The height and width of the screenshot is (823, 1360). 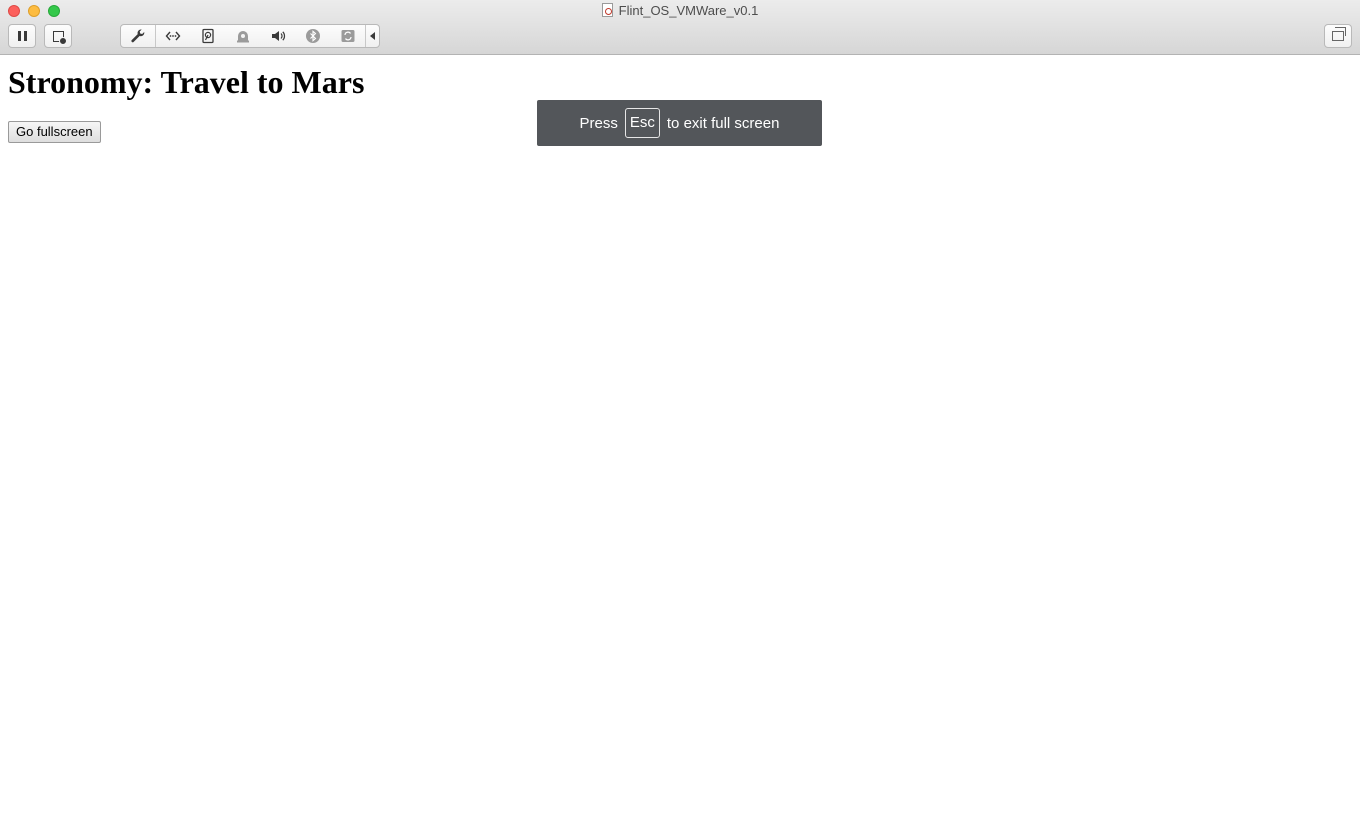 I want to click on document-icon, so click(x=607, y=10).